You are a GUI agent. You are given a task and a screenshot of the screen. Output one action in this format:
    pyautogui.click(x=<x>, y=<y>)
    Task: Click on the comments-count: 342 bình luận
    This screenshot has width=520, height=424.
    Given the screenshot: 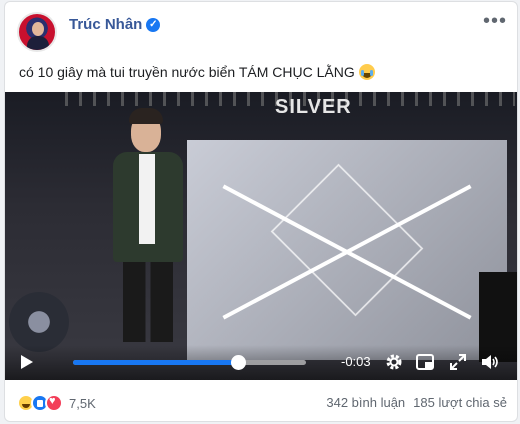 What is the action you would take?
    pyautogui.click(x=365, y=402)
    